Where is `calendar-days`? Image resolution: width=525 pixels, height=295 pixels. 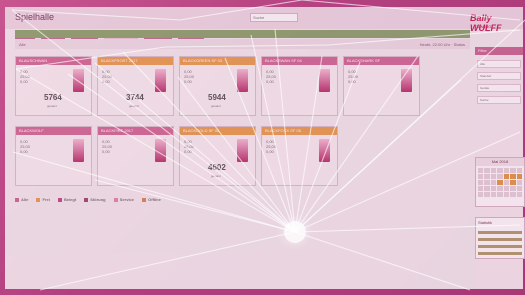 calendar-days is located at coordinates (500, 182).